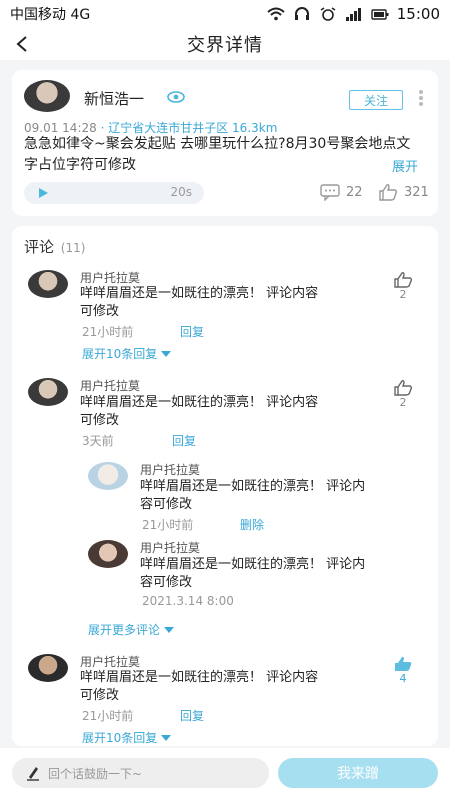 This screenshot has height=800, width=450. What do you see at coordinates (181, 192) in the screenshot?
I see `audio-duration: 20s` at bounding box center [181, 192].